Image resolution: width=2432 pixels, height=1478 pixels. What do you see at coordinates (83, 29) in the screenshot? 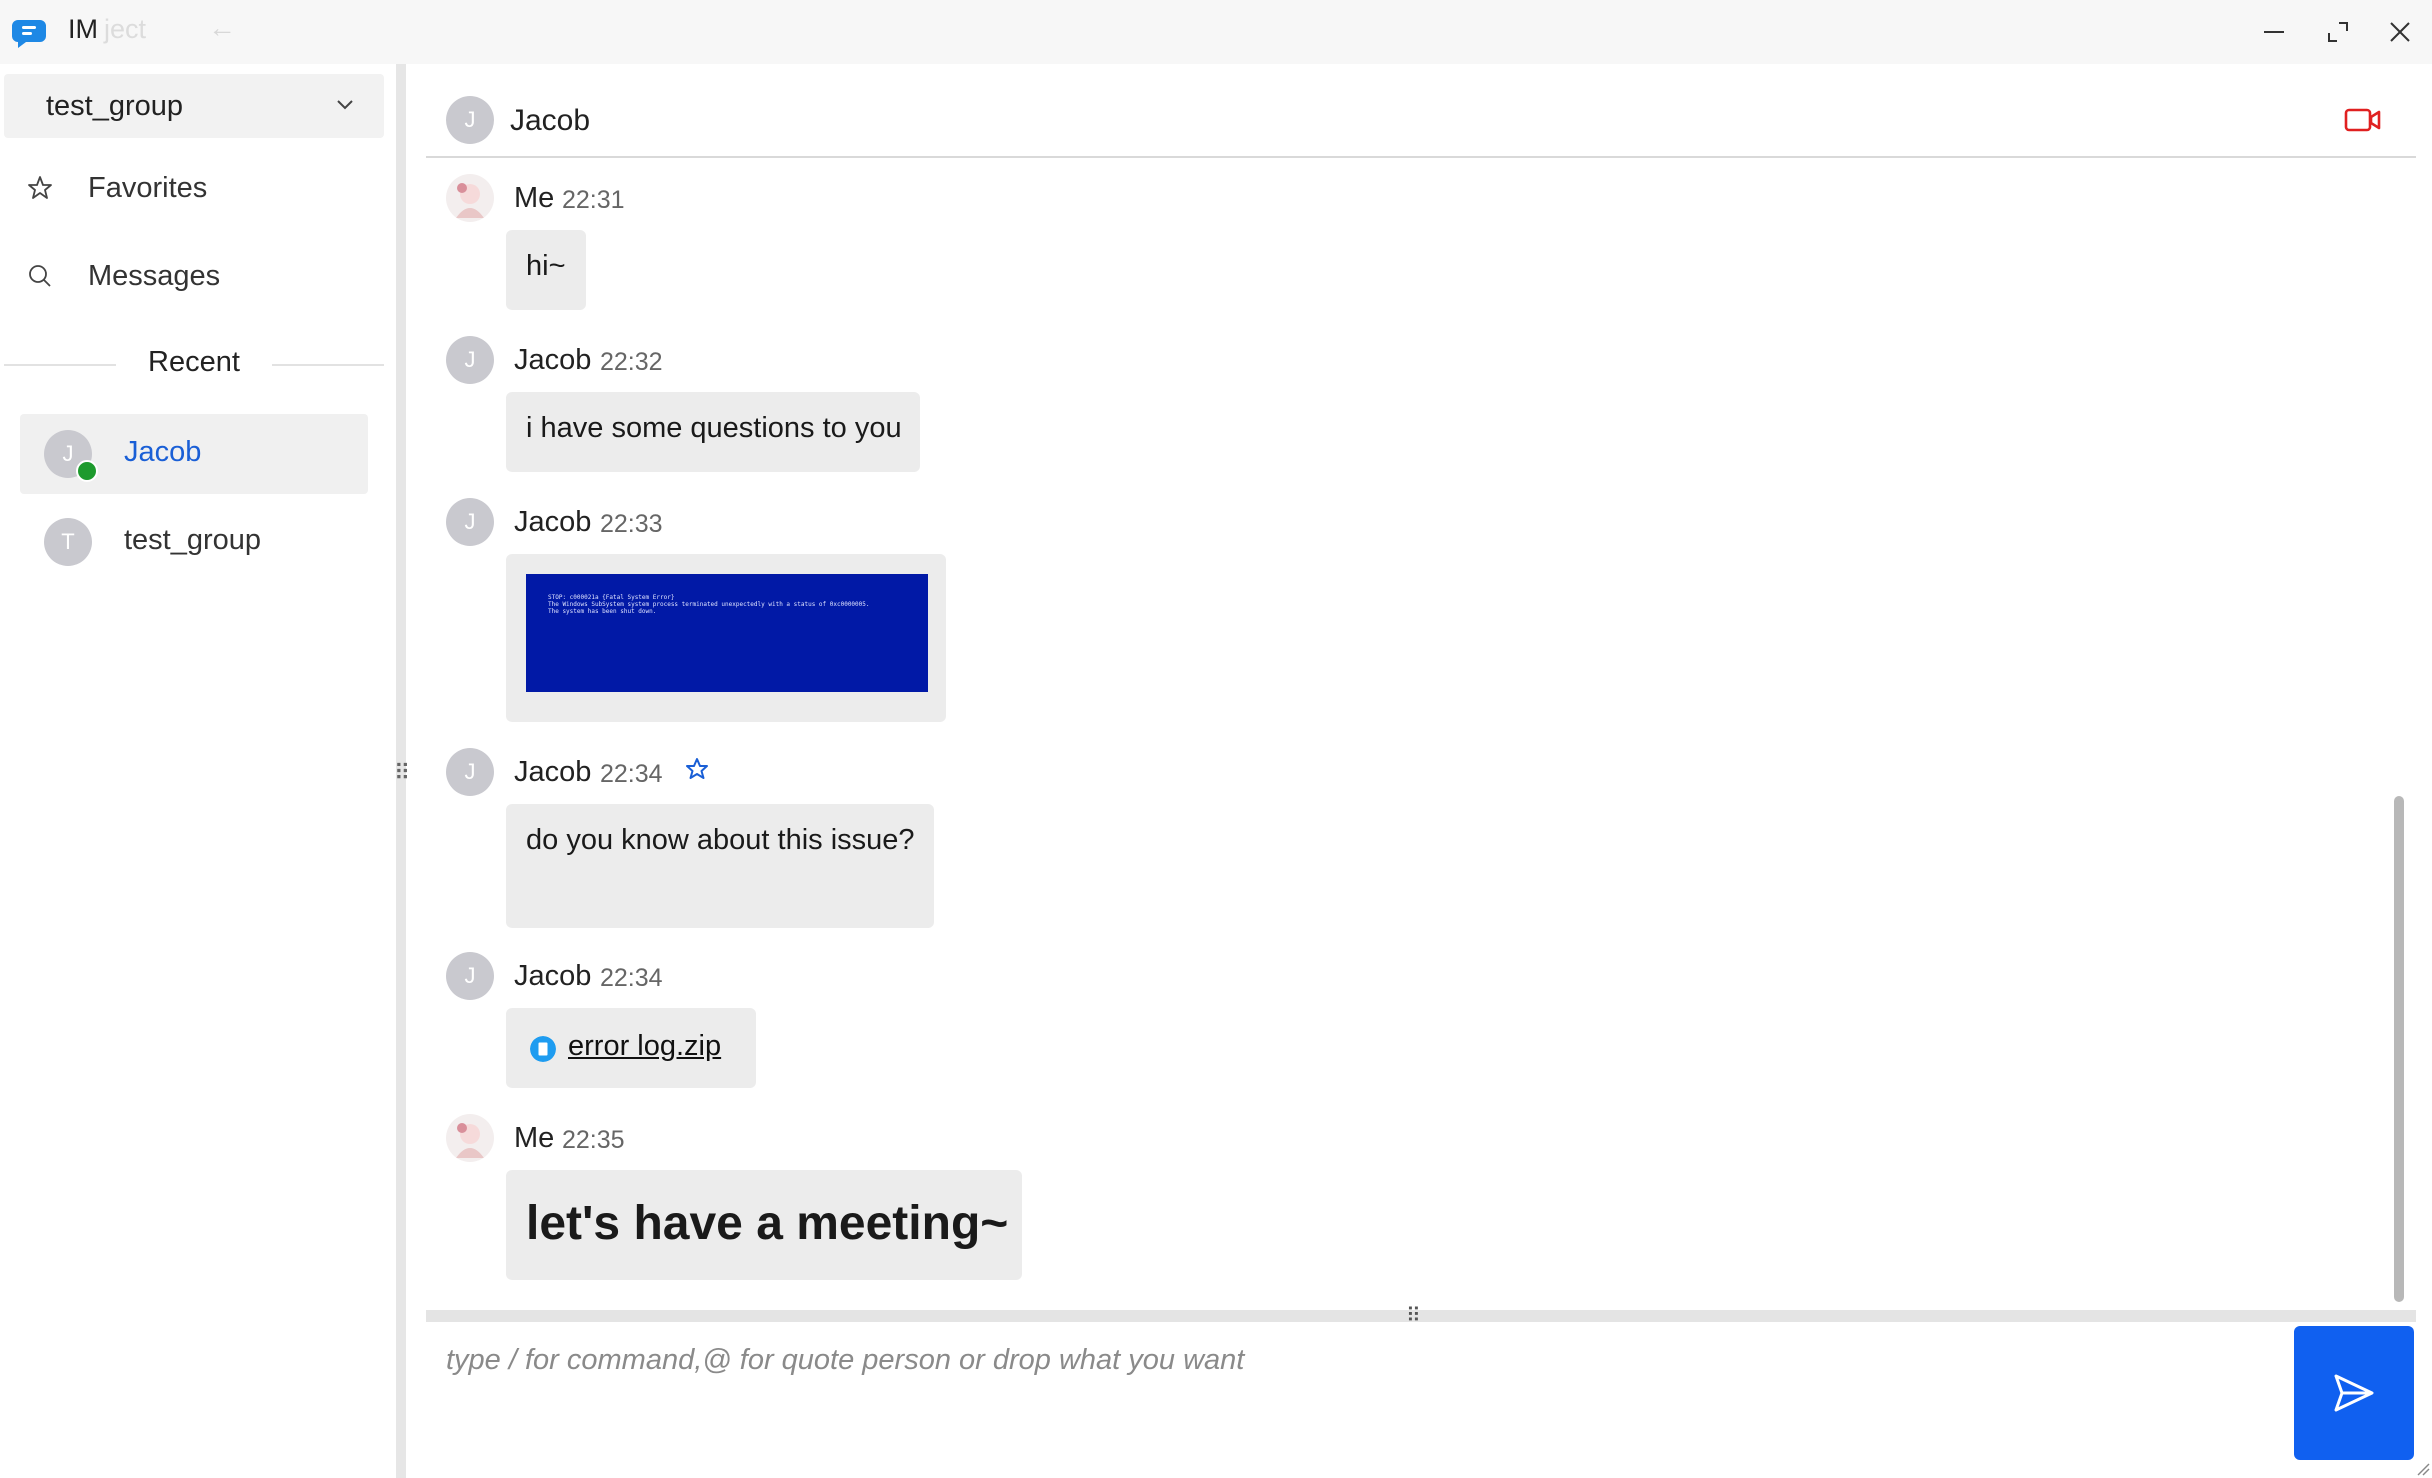
I see `app-title: IM` at bounding box center [83, 29].